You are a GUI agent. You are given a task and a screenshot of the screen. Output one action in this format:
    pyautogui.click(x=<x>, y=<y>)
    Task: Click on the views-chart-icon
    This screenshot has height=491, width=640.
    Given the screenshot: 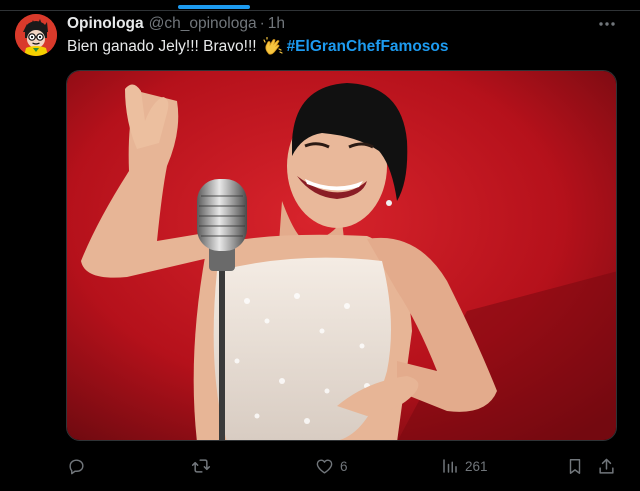 What is the action you would take?
    pyautogui.click(x=450, y=466)
    